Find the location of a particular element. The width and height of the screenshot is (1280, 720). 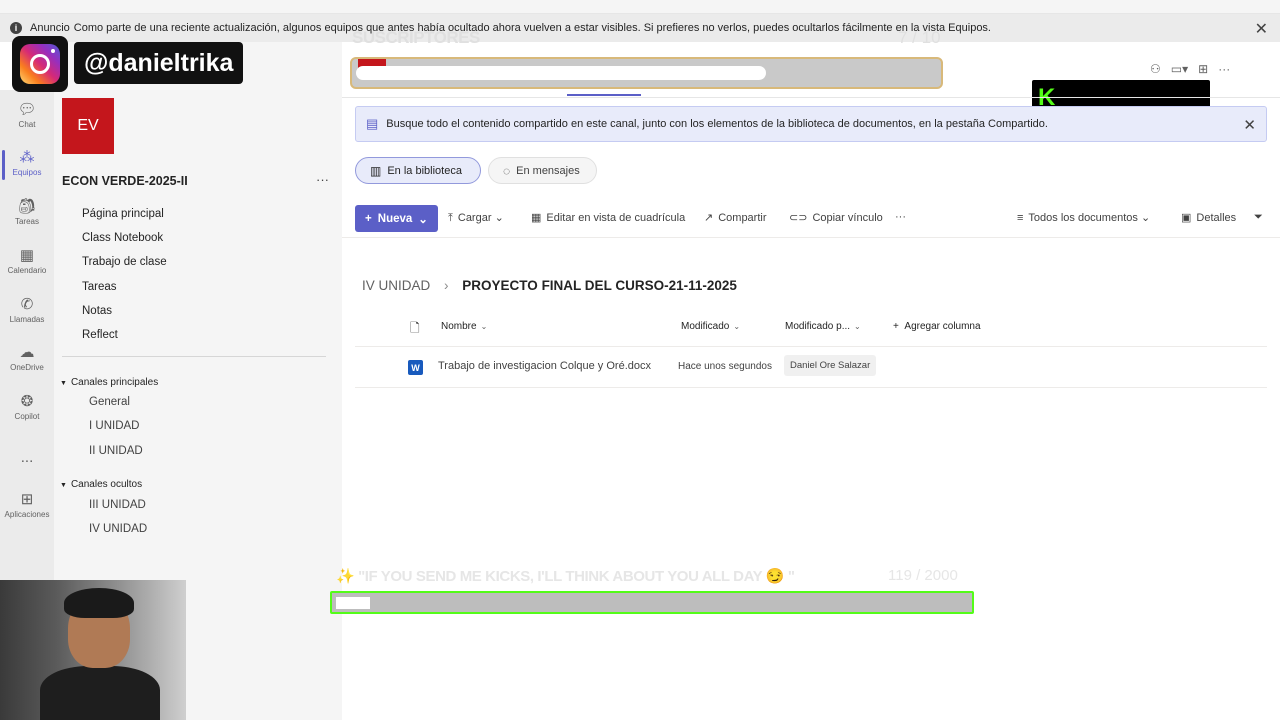

file-modified: Hace unos segundos is located at coordinates (725, 366).